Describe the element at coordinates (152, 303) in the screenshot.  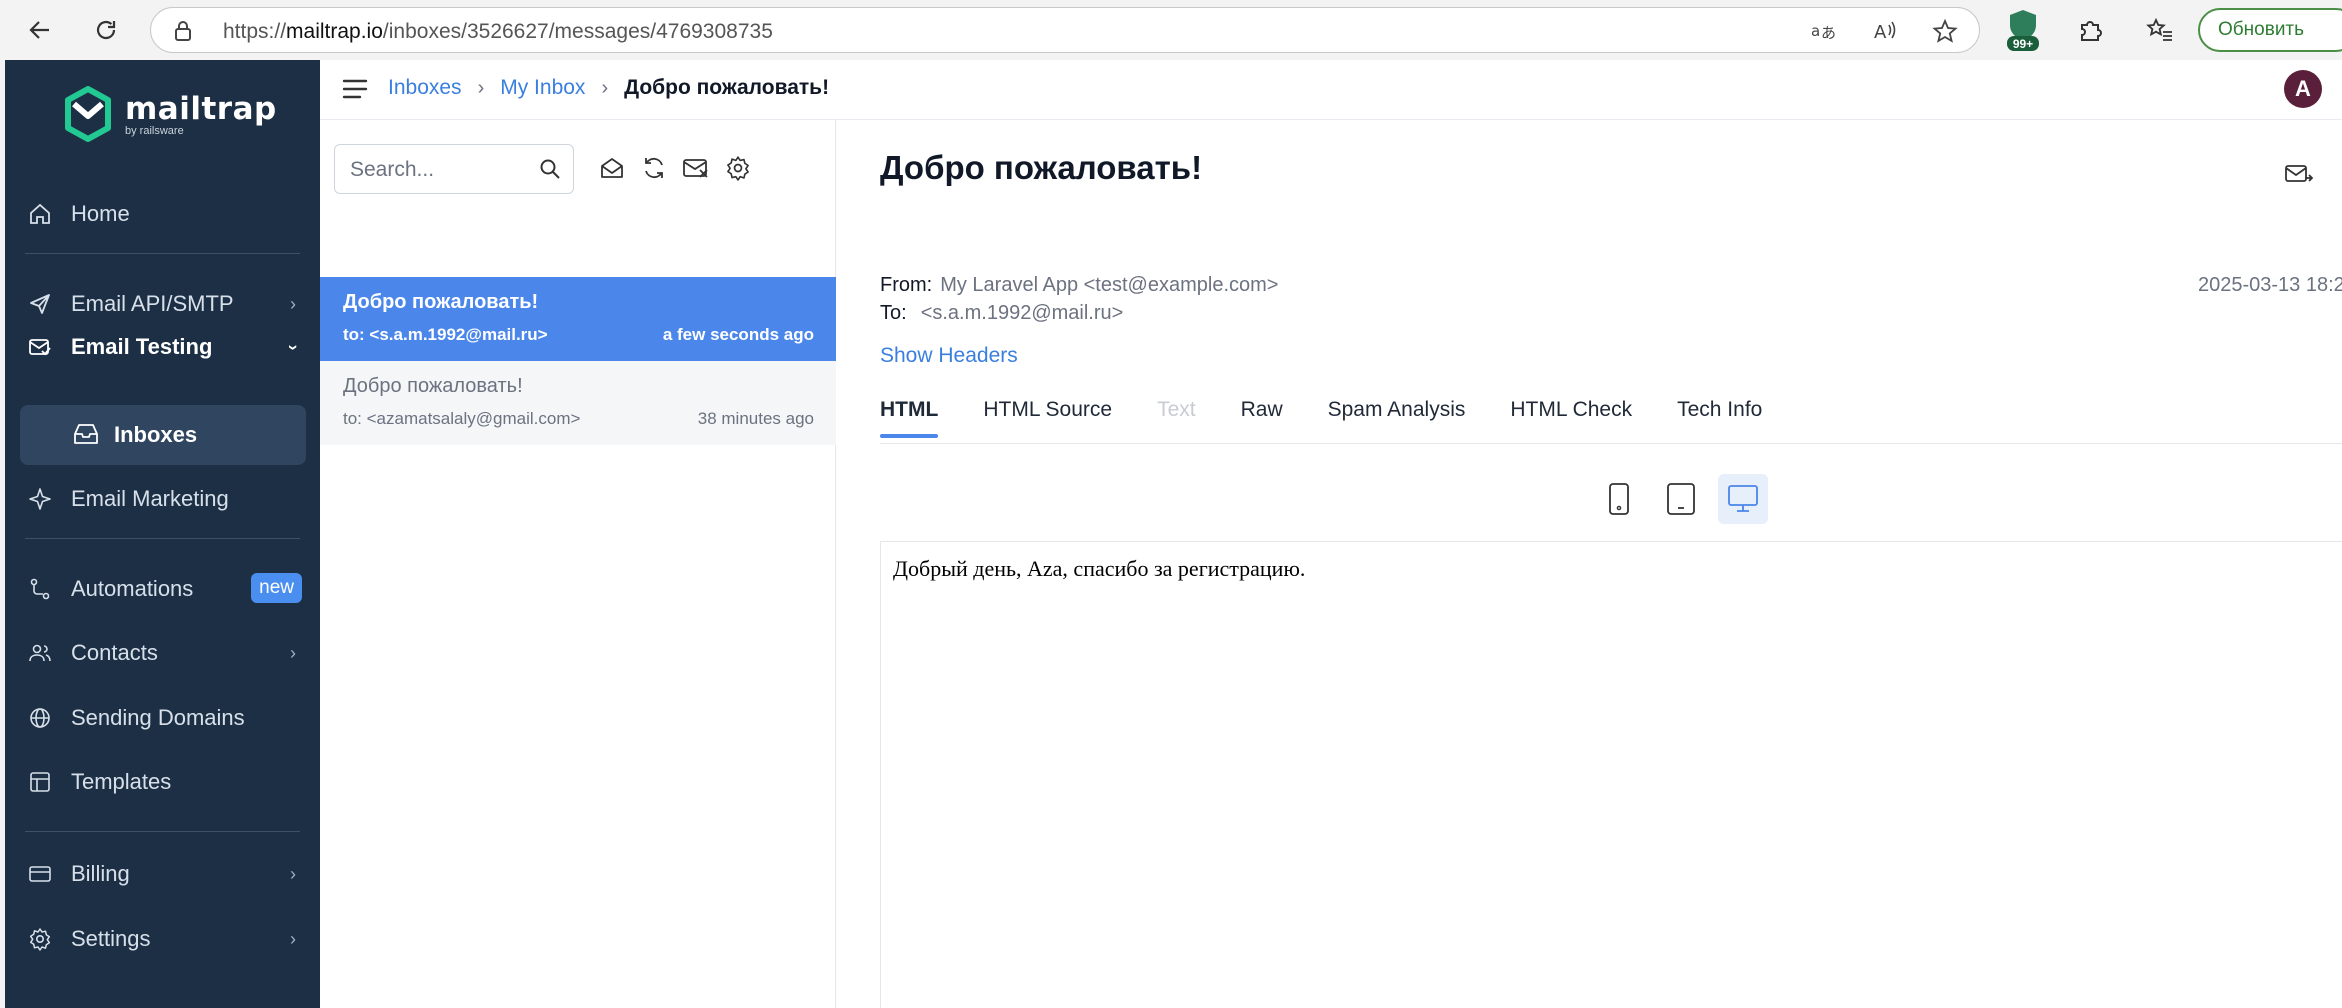
I see `sidebar-item-label: Email API/SMTP` at that location.